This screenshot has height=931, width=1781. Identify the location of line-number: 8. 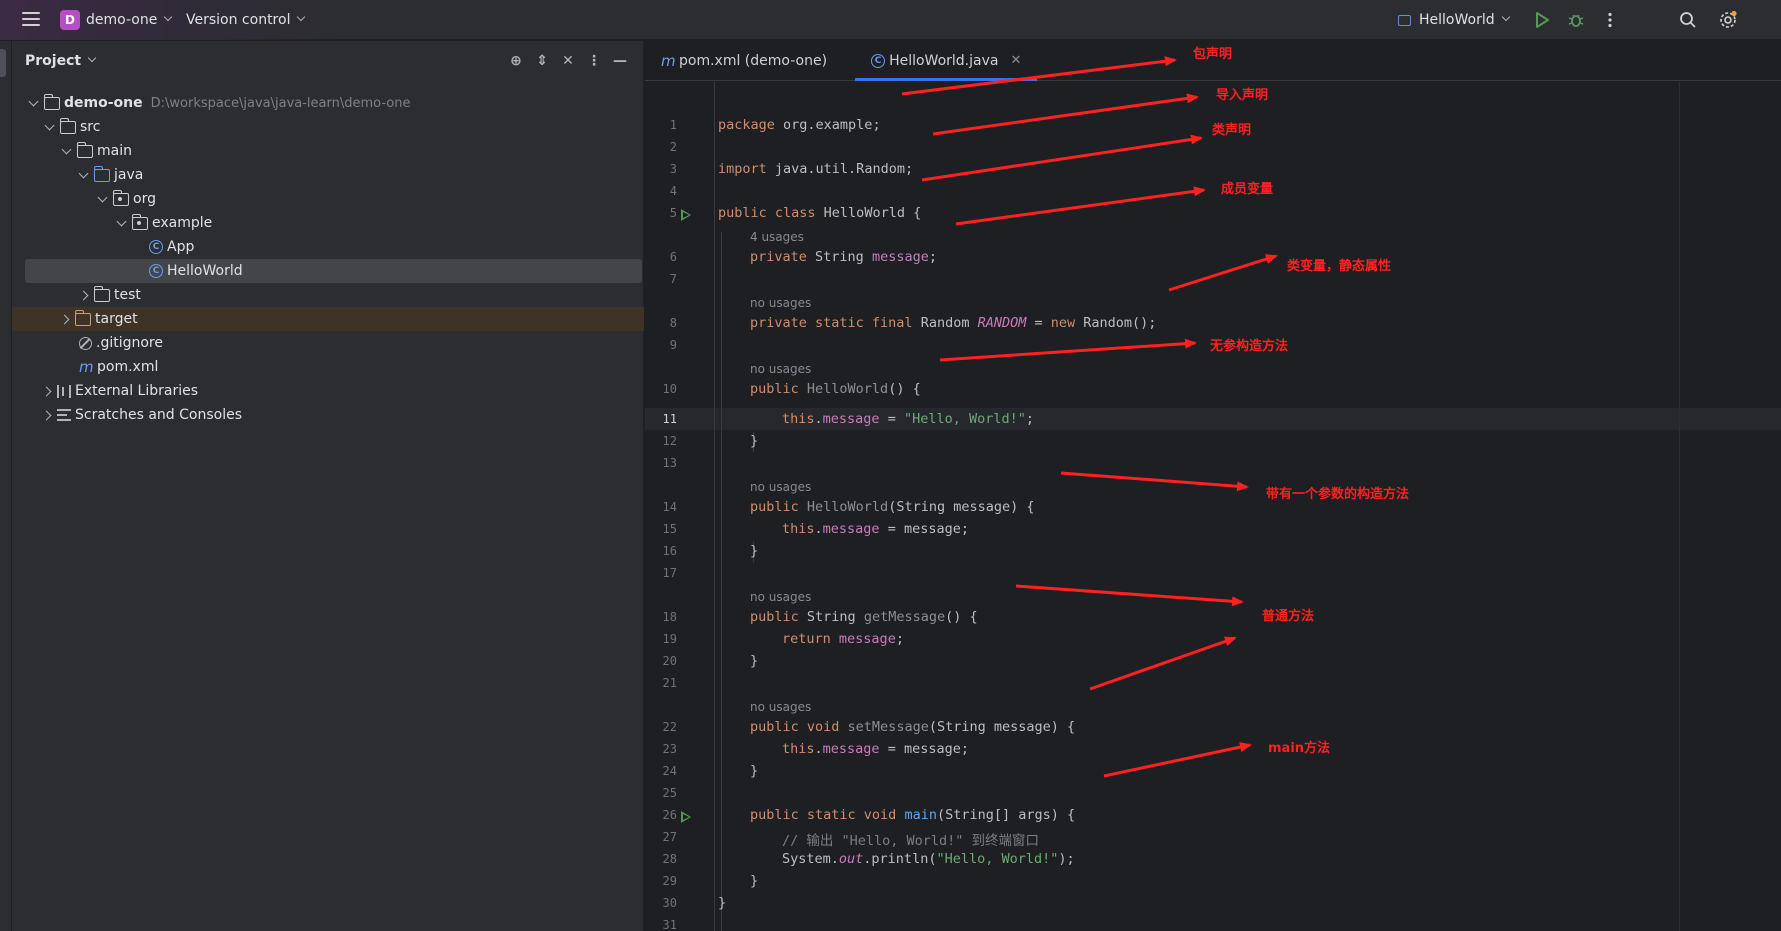
(673, 323).